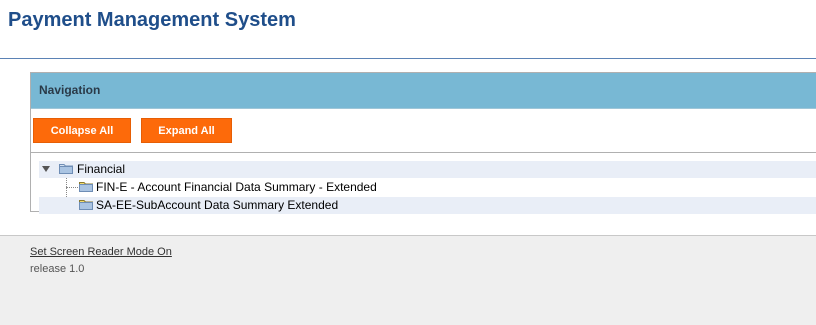 This screenshot has height=325, width=816. Describe the element at coordinates (70, 90) in the screenshot. I see `navigation-title: Navigation` at that location.